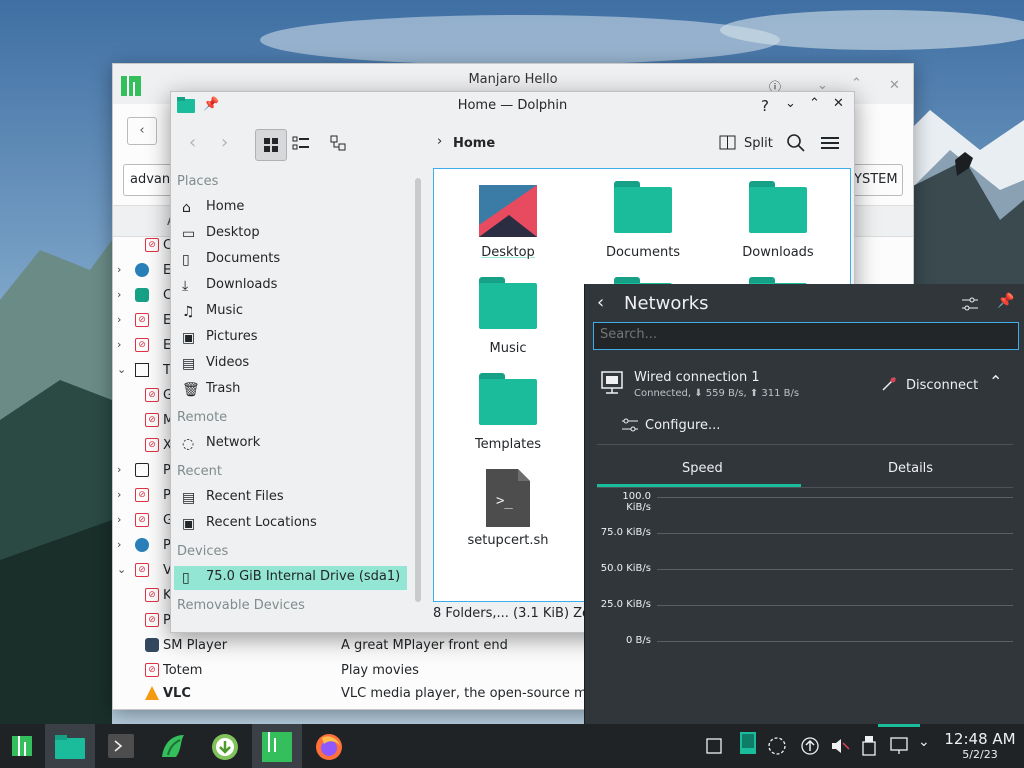  What do you see at coordinates (271, 145) in the screenshot?
I see `icons-view-button` at bounding box center [271, 145].